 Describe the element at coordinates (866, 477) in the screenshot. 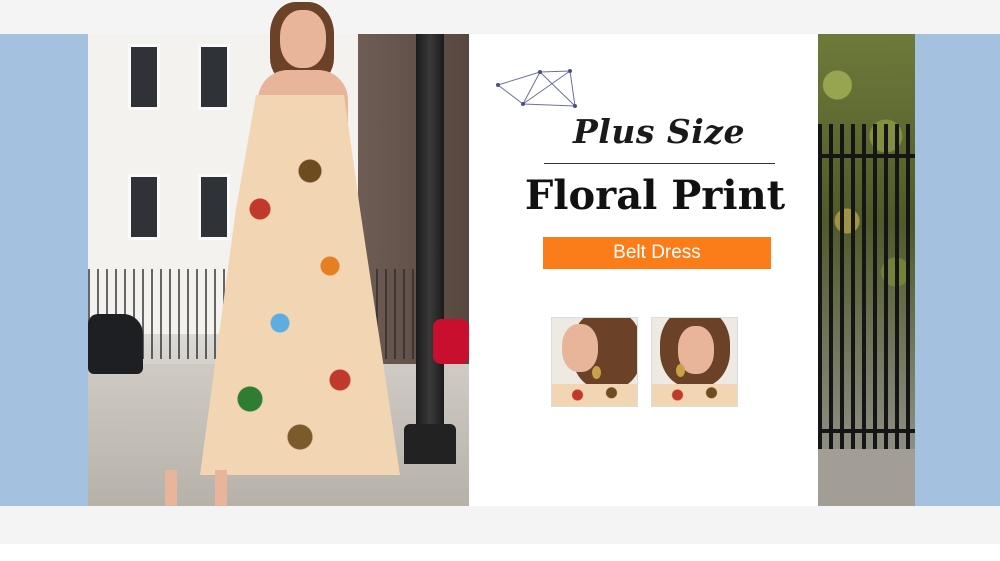

I see `pavement` at that location.